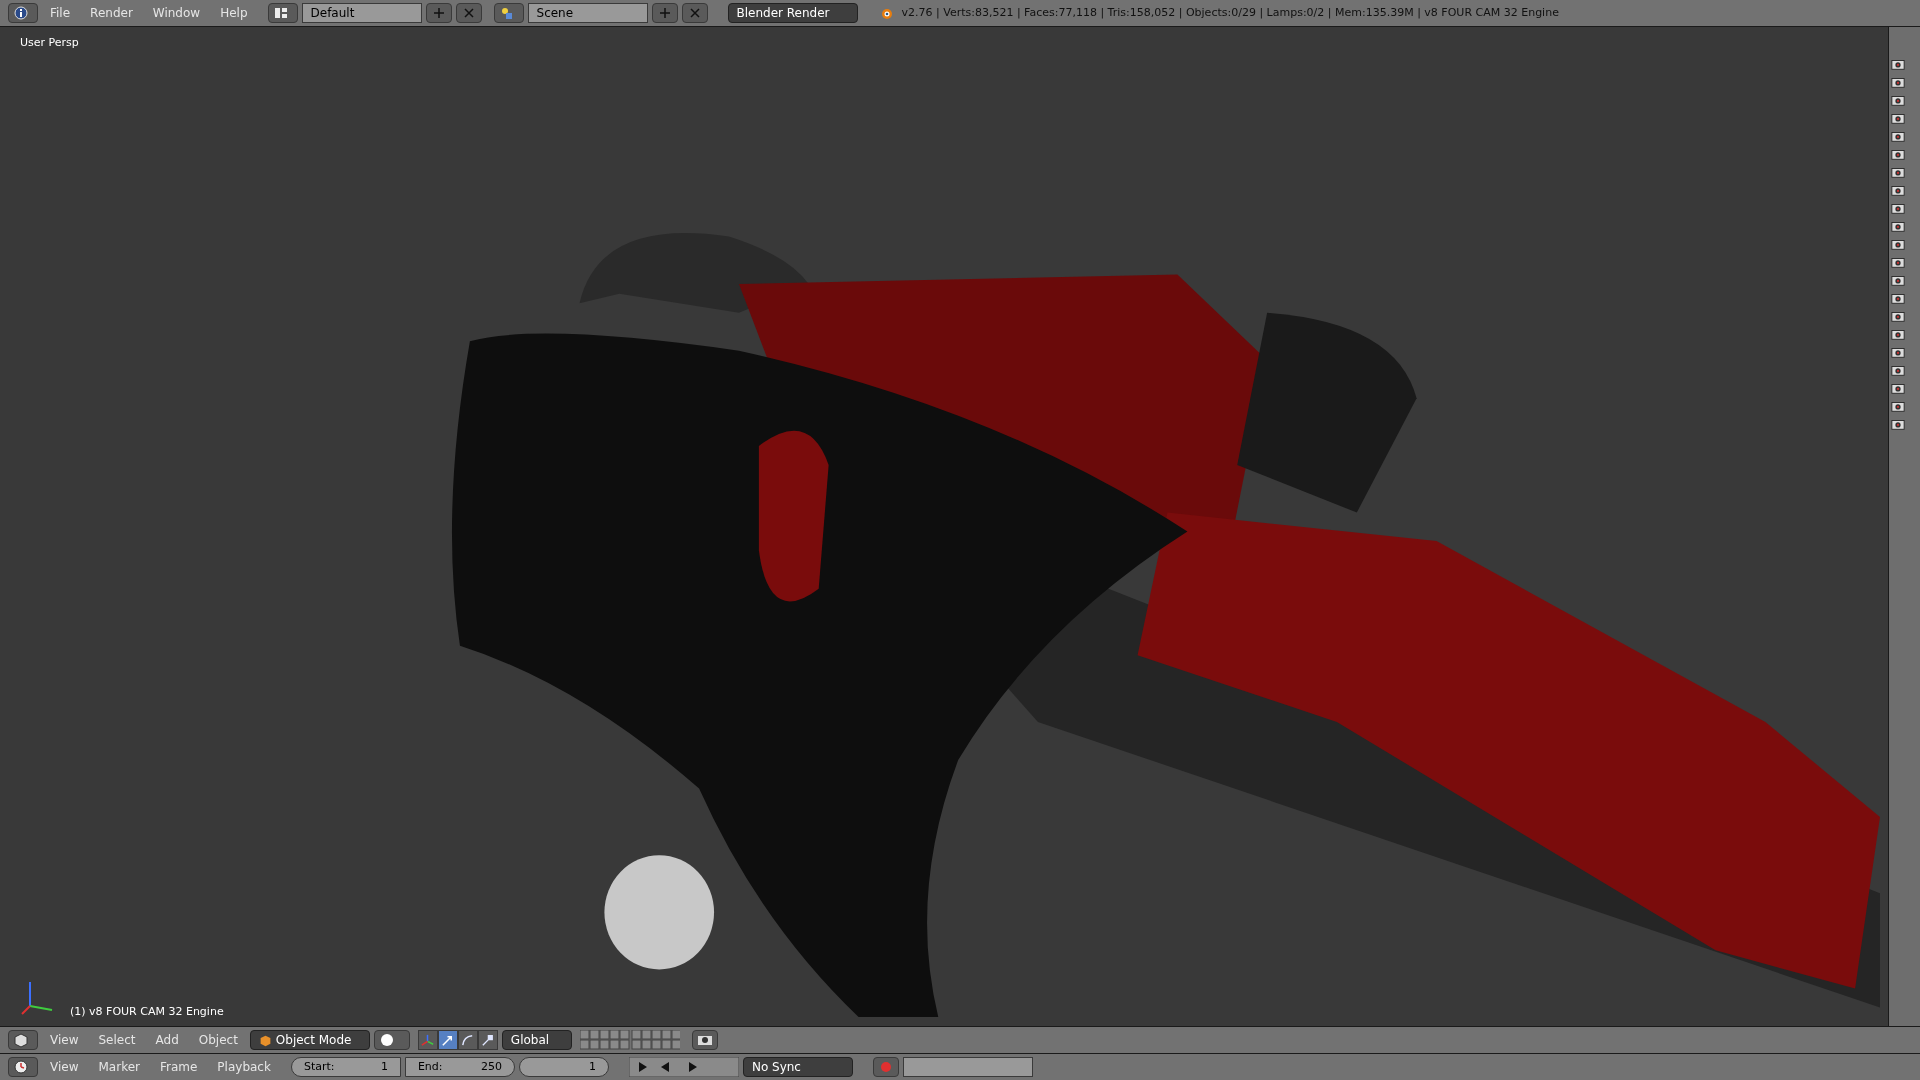  Describe the element at coordinates (459, 1067) in the screenshot. I see `end-frame-field: End: 250` at that location.